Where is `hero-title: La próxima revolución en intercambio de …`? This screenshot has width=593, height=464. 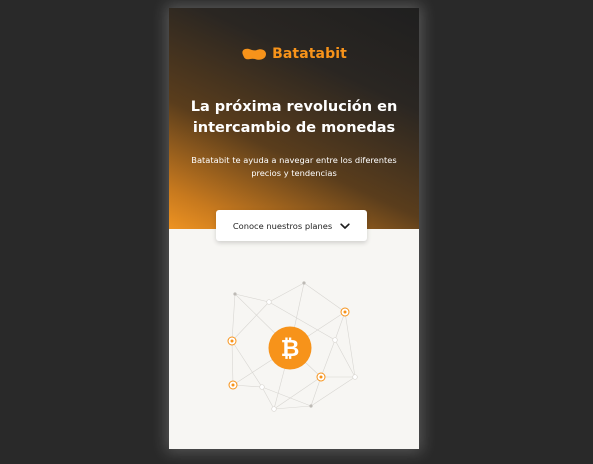
hero-title: La próxima revolución en intercambio de … is located at coordinates (294, 118).